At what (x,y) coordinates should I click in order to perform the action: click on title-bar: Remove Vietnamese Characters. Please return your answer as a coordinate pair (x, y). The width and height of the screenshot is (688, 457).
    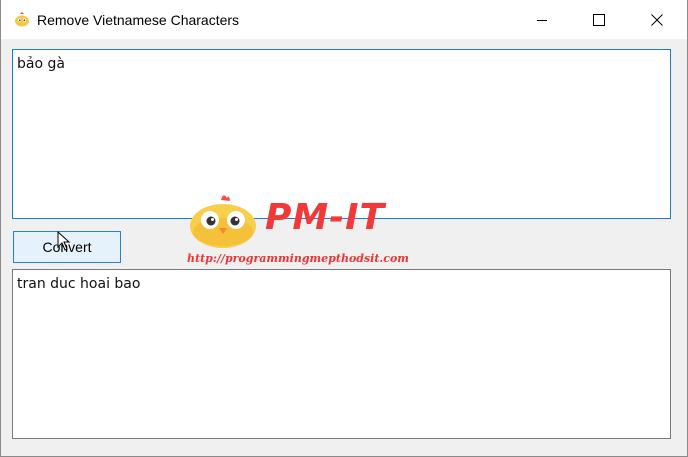
    Looking at the image, I should click on (344, 19).